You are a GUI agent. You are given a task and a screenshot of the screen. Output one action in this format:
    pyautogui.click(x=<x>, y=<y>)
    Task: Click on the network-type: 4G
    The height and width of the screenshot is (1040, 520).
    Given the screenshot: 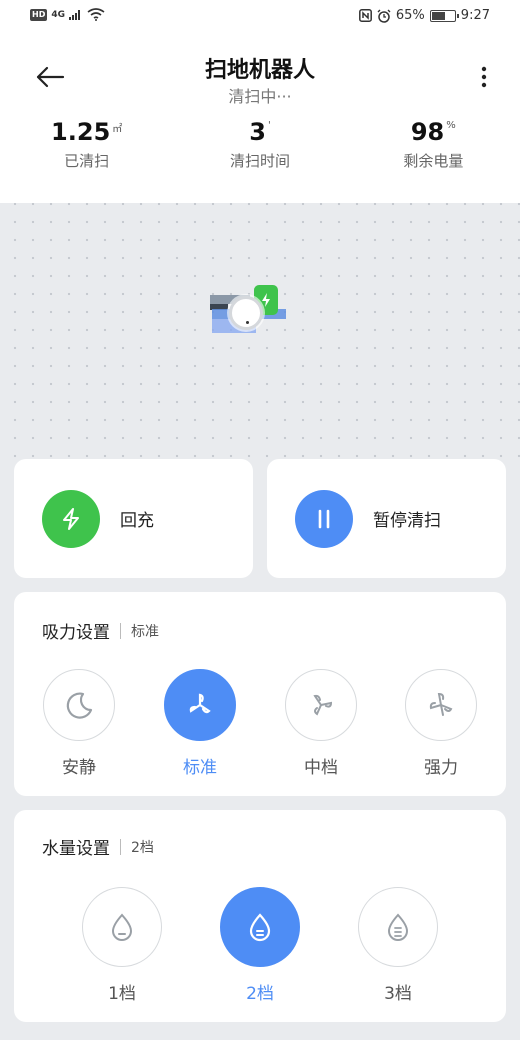 What is the action you would take?
    pyautogui.click(x=58, y=14)
    